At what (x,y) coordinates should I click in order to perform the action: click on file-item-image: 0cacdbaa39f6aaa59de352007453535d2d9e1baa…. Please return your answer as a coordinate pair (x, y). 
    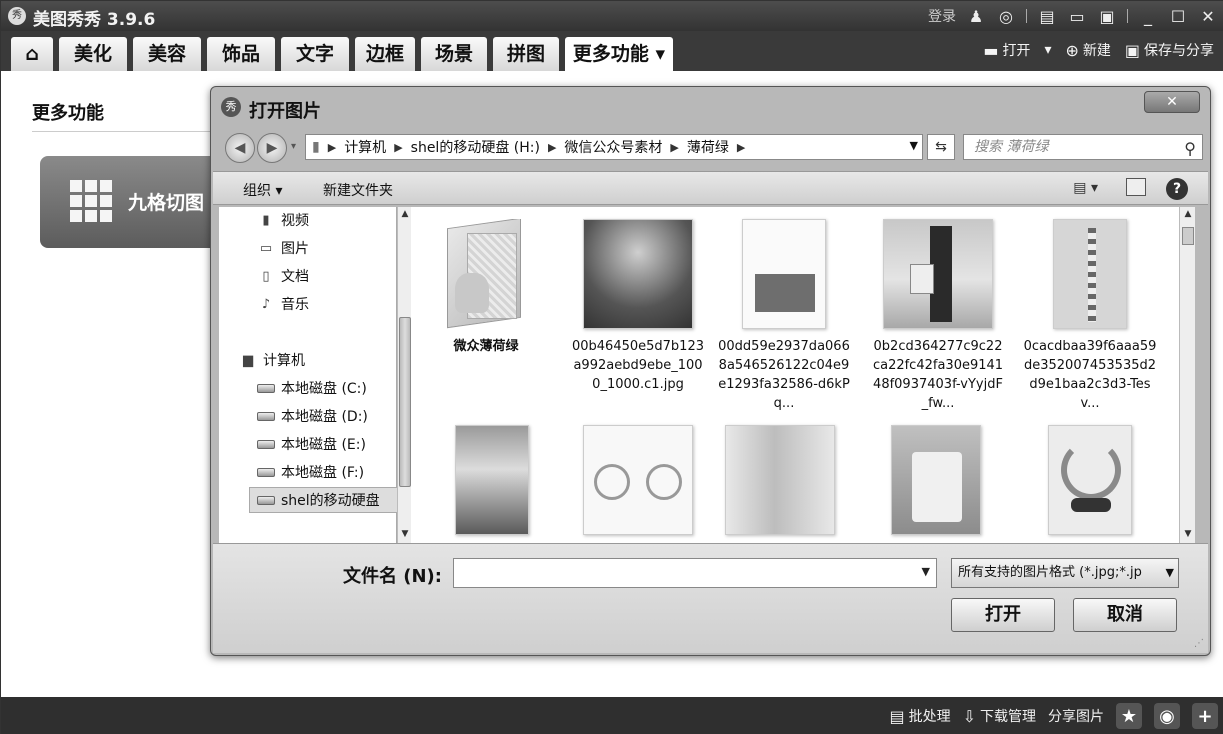
    Looking at the image, I should click on (1090, 316).